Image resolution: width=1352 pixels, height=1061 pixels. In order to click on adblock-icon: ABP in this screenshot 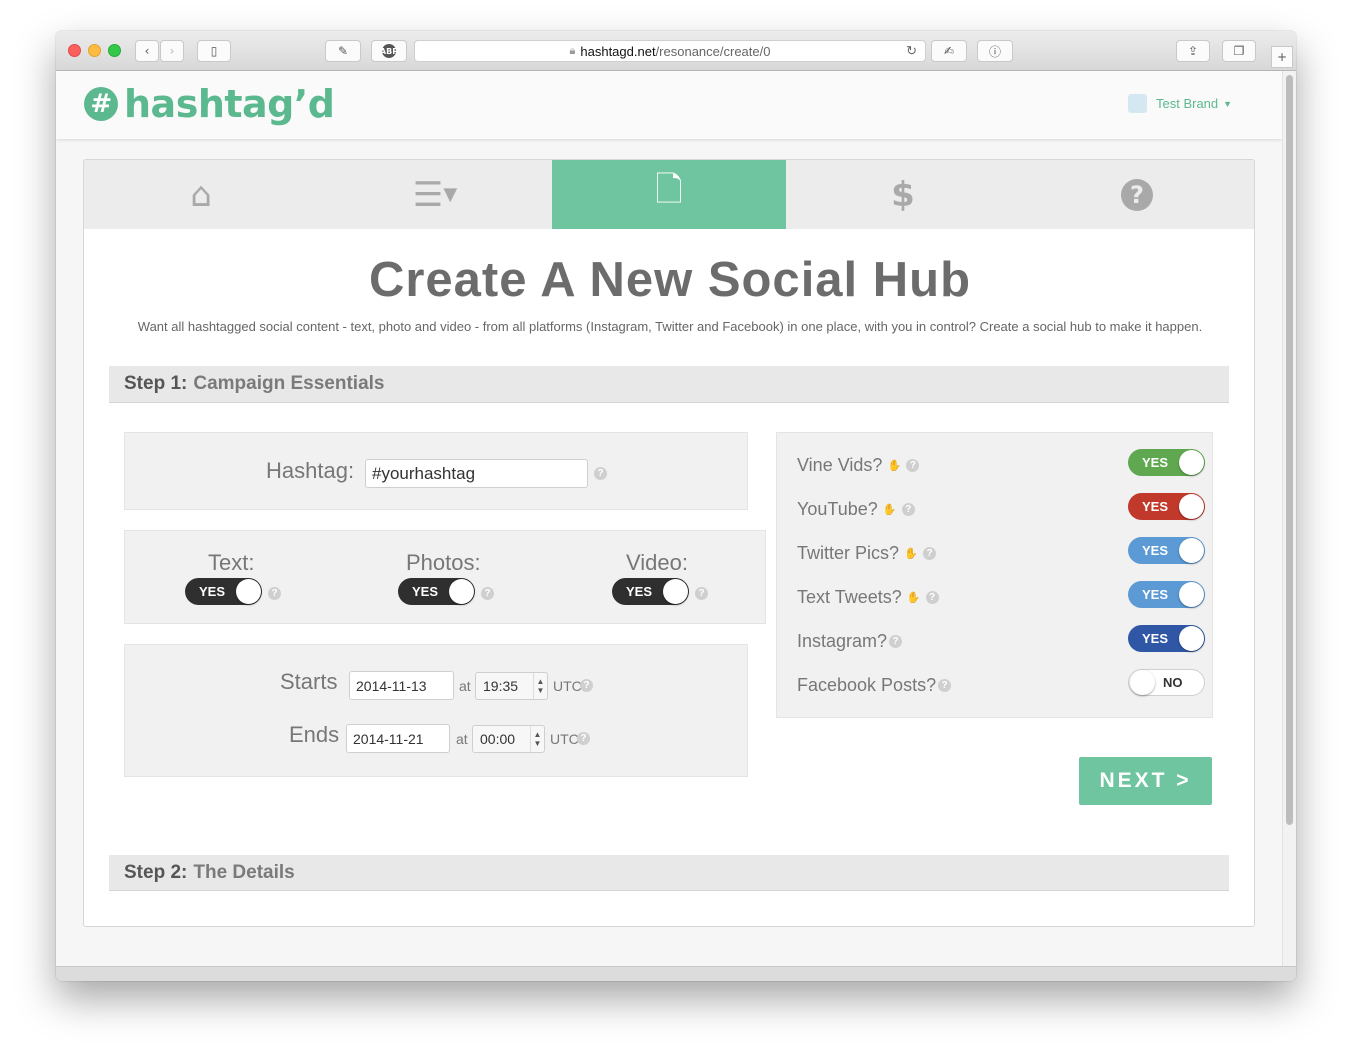, I will do `click(389, 51)`.